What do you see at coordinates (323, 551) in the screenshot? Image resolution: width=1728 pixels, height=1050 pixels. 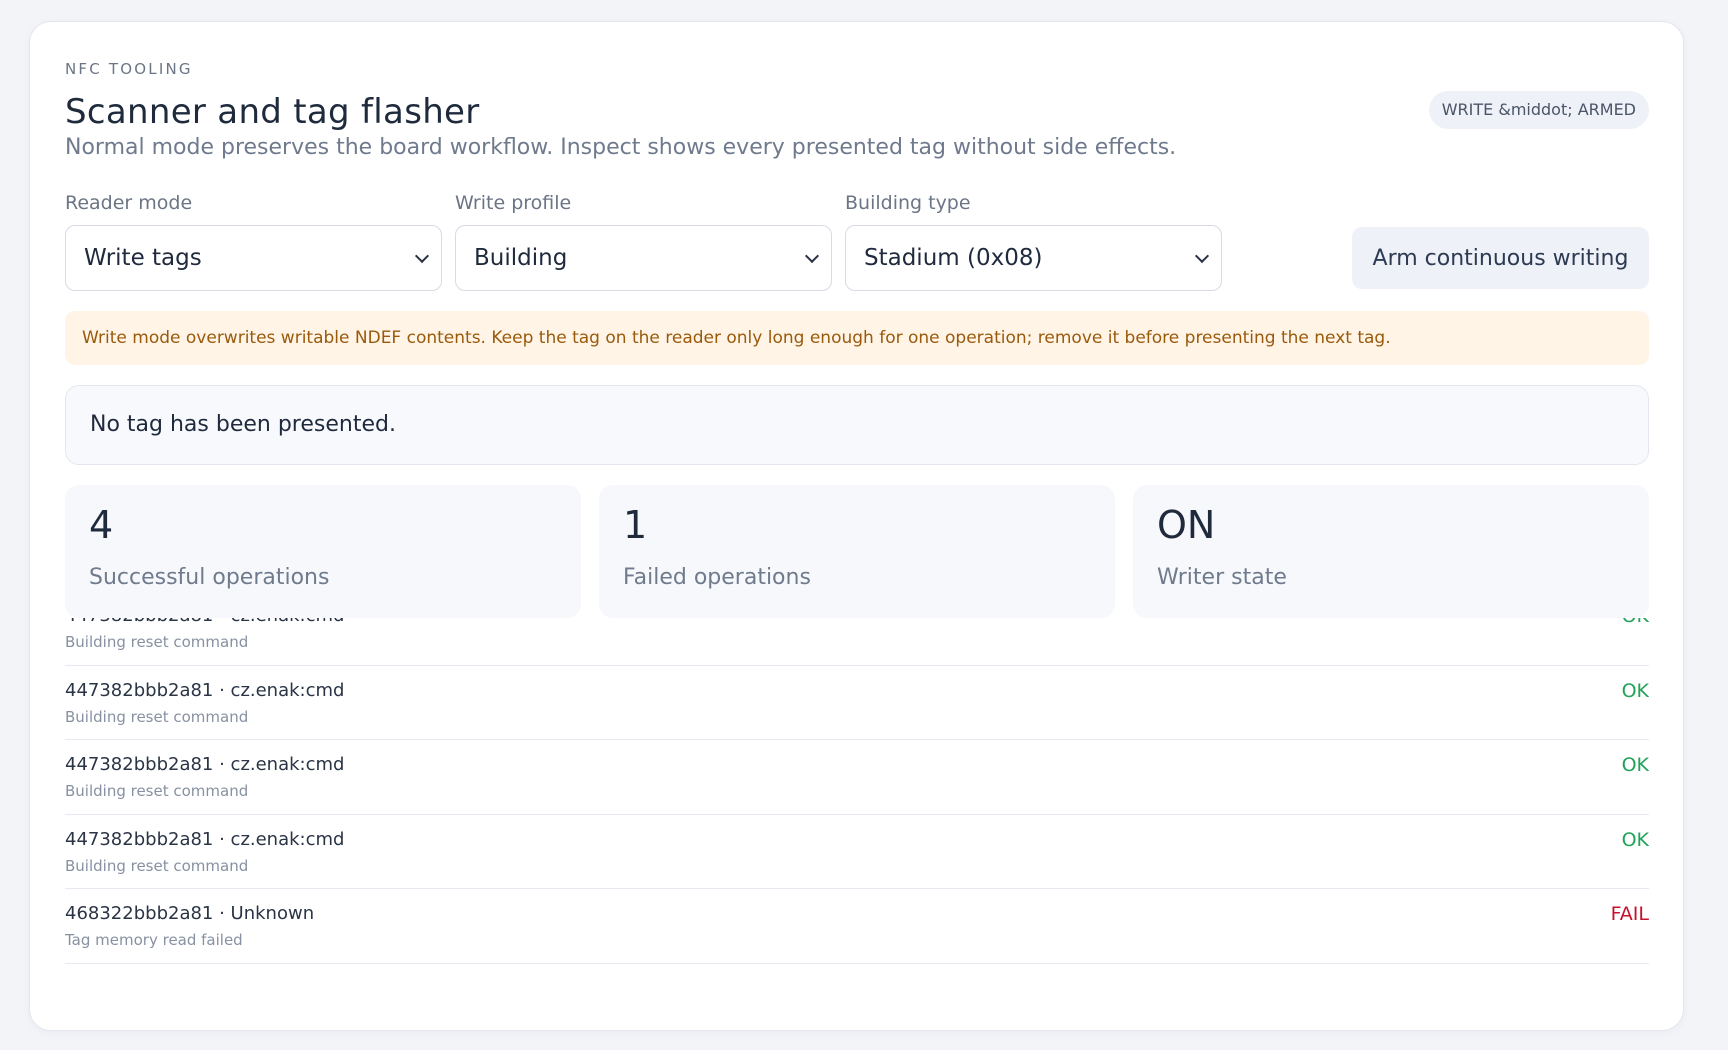 I see `stat-successful: 4 Successful operations` at bounding box center [323, 551].